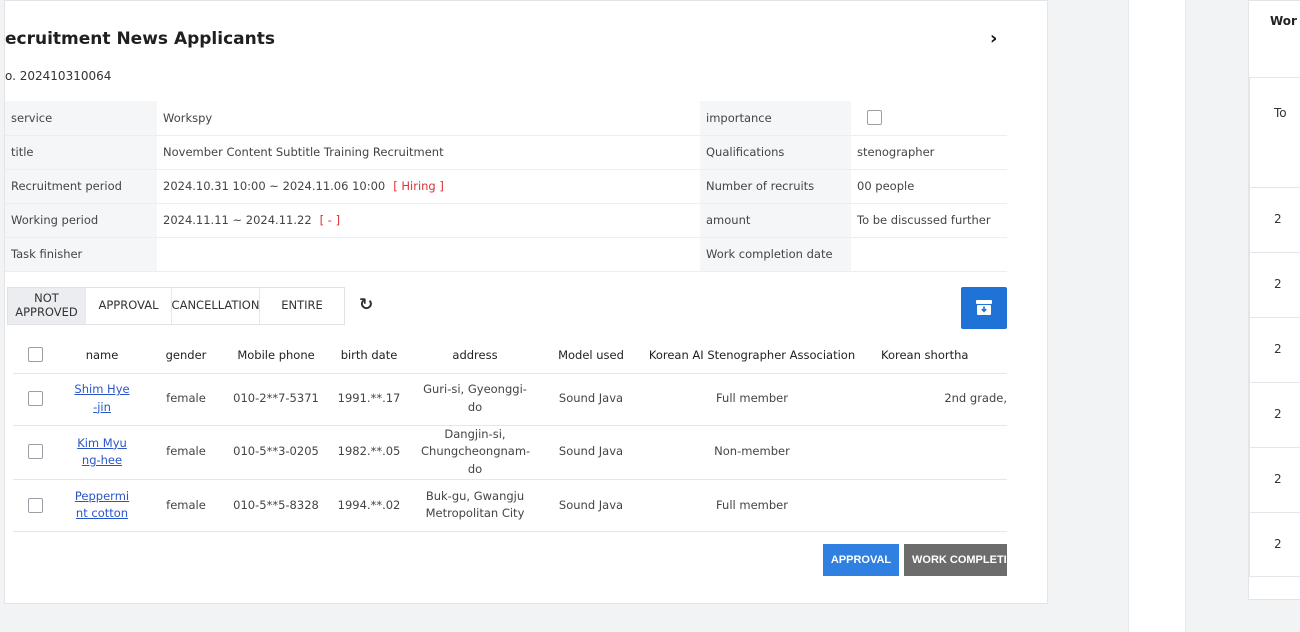 Image resolution: width=1300 pixels, height=632 pixels. What do you see at coordinates (475, 452) in the screenshot?
I see `address-cell: Dangjin-si, Chungcheongnam-do` at bounding box center [475, 452].